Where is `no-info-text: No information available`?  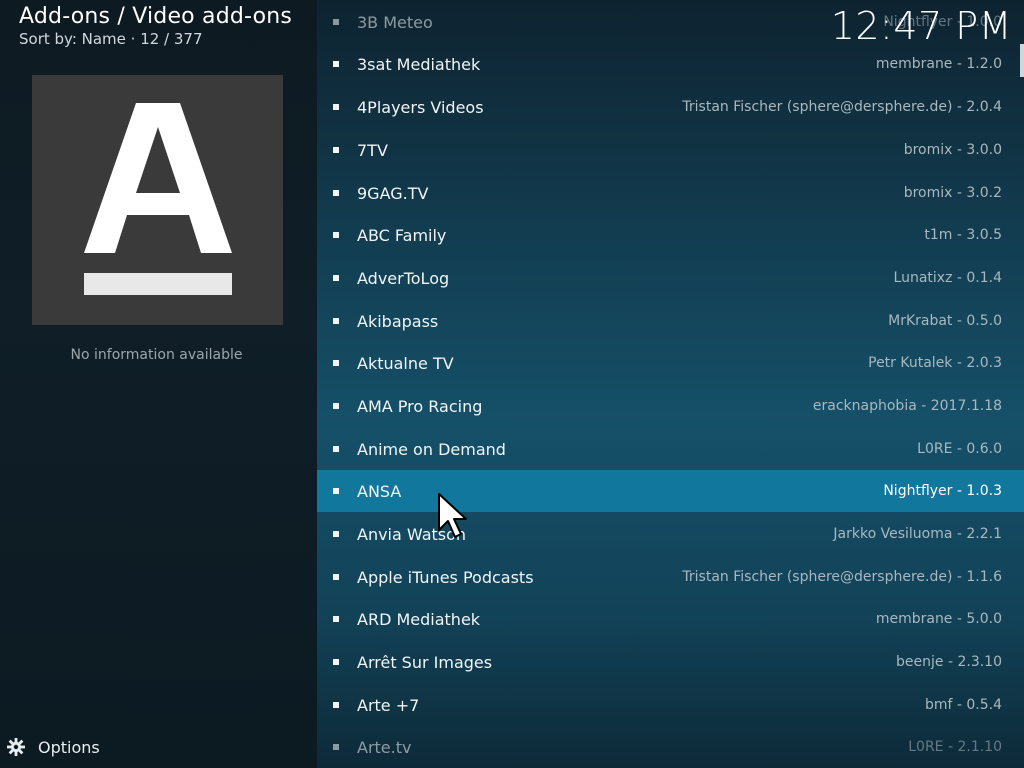
no-info-text: No information available is located at coordinates (156, 355).